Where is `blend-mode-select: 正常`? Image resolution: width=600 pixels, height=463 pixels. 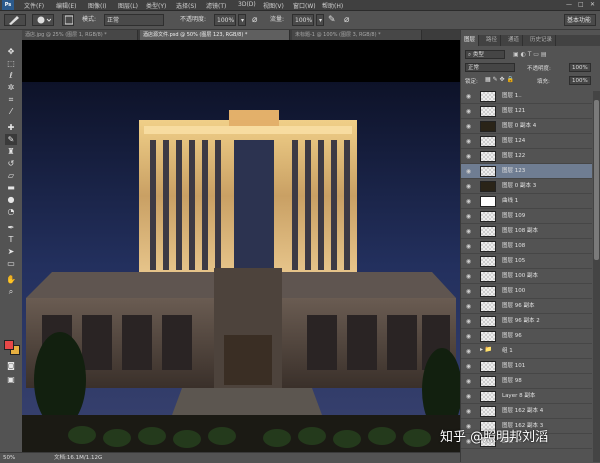 blend-mode-select: 正常 is located at coordinates (490, 67).